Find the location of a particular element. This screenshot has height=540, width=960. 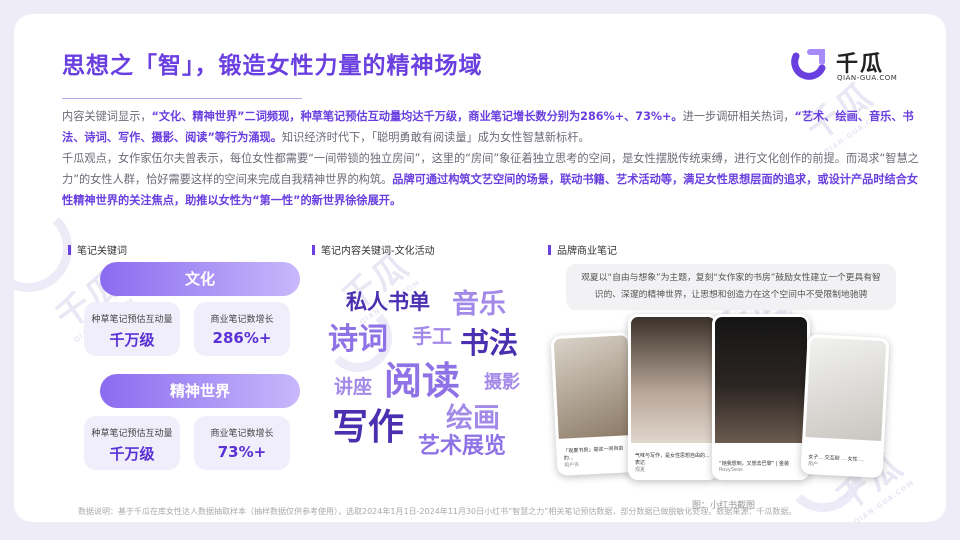

keyword-pill-spirit: 精神世界 is located at coordinates (200, 391).